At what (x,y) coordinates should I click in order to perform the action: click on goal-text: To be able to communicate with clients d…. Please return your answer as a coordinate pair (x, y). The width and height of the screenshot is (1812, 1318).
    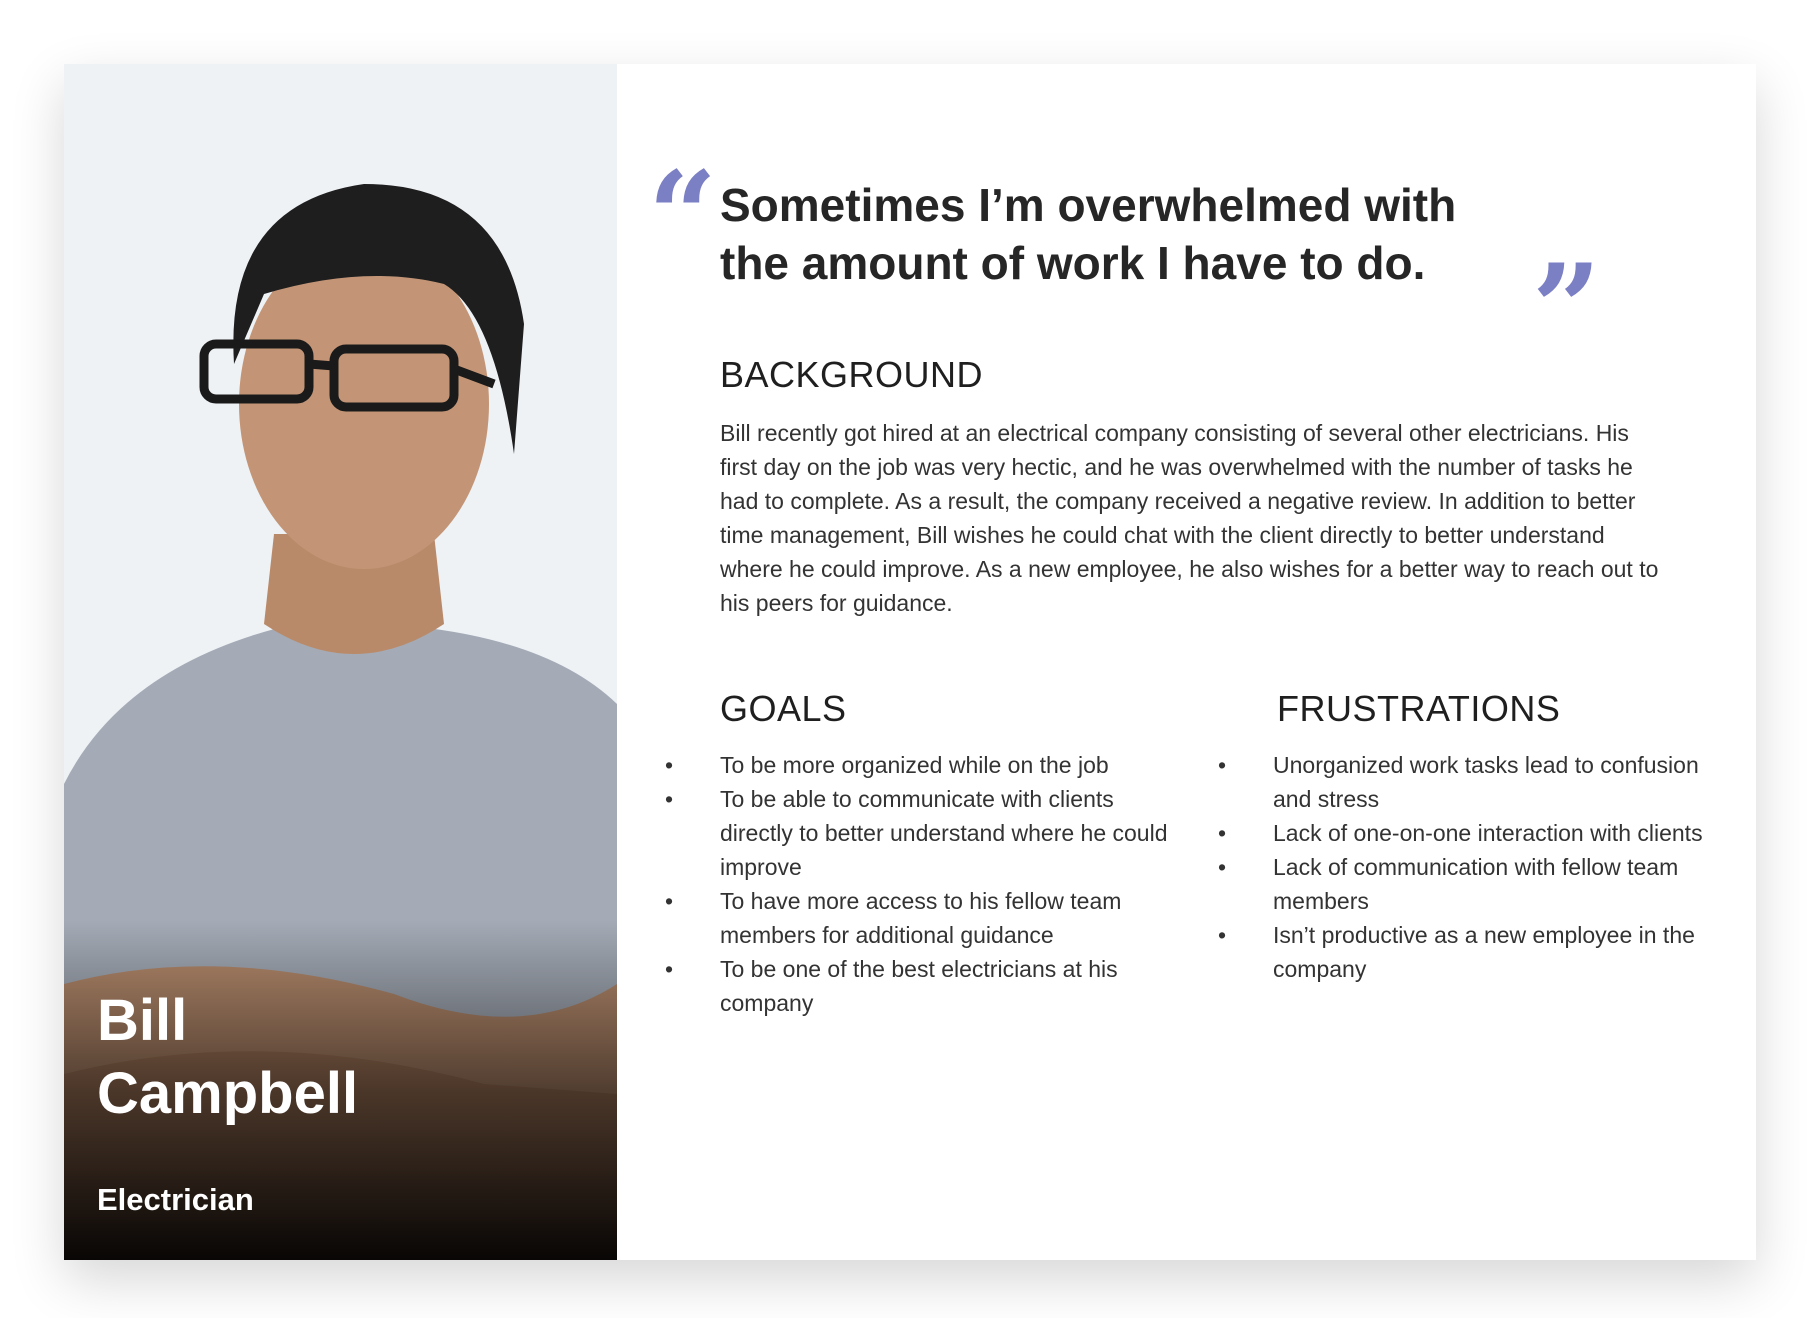
    Looking at the image, I should click on (944, 833).